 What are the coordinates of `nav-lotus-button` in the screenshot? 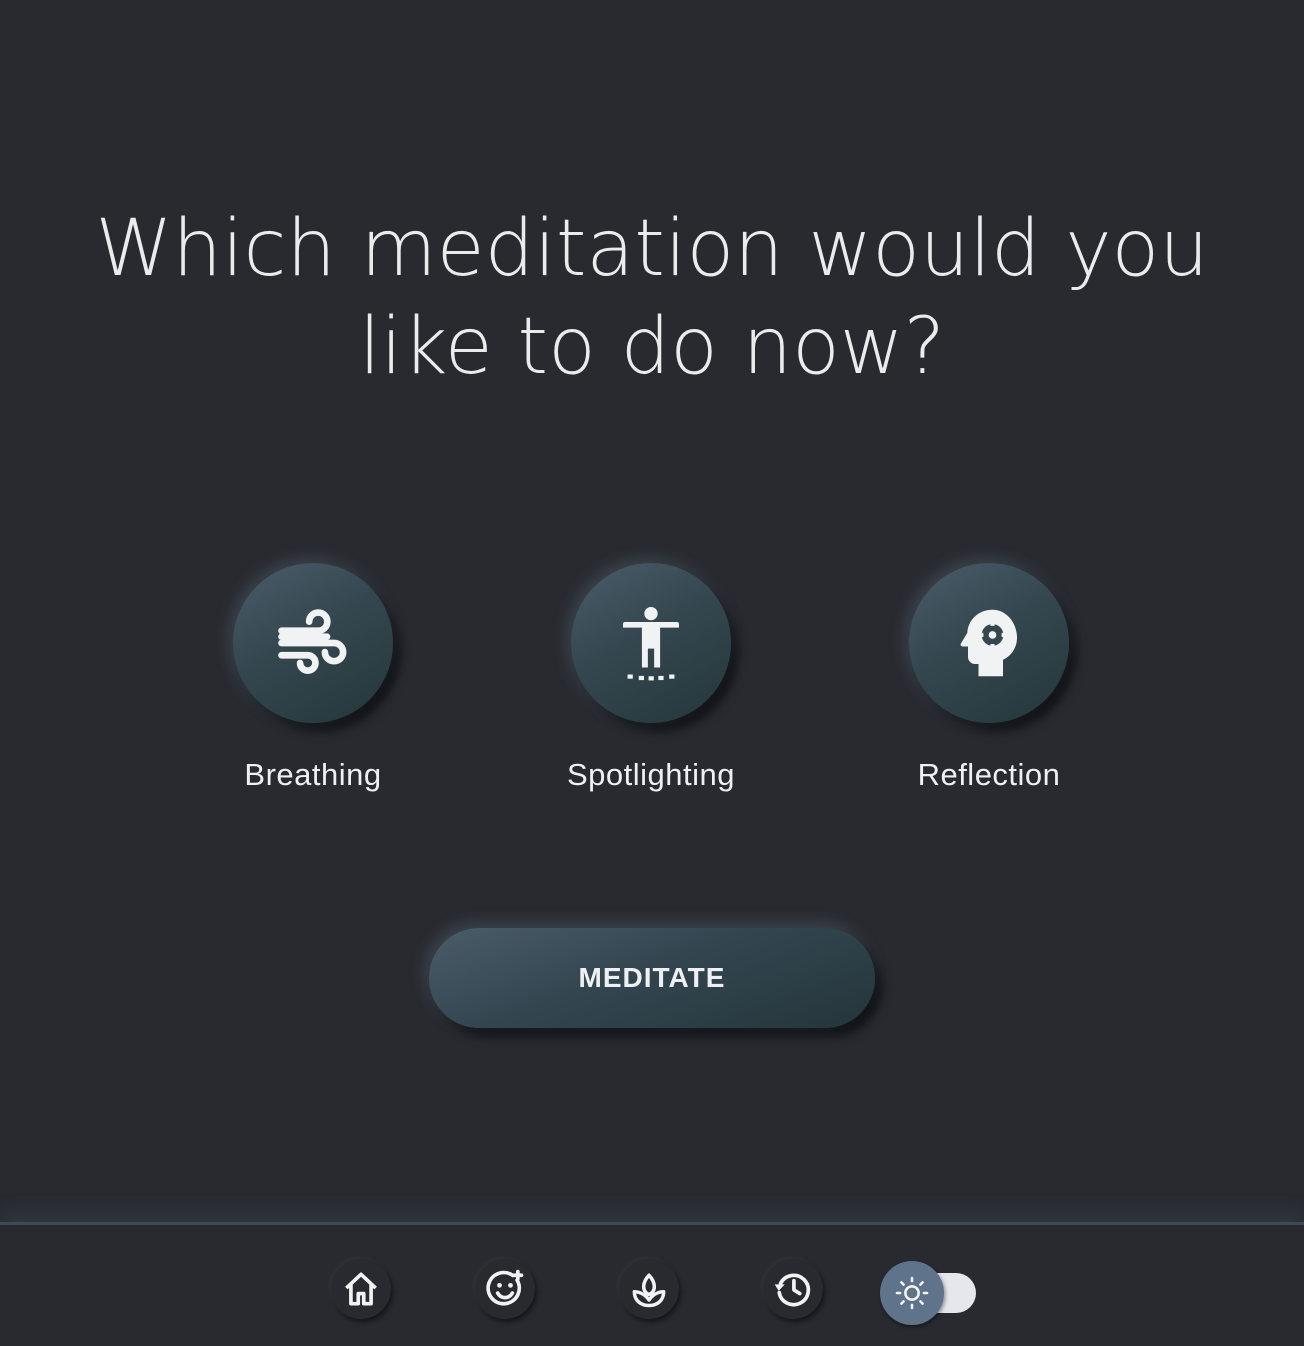 It's located at (649, 1289).